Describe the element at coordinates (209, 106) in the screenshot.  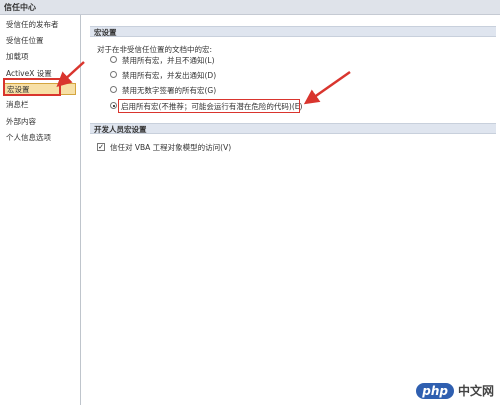
I see `enable-all-highlight-box` at that location.